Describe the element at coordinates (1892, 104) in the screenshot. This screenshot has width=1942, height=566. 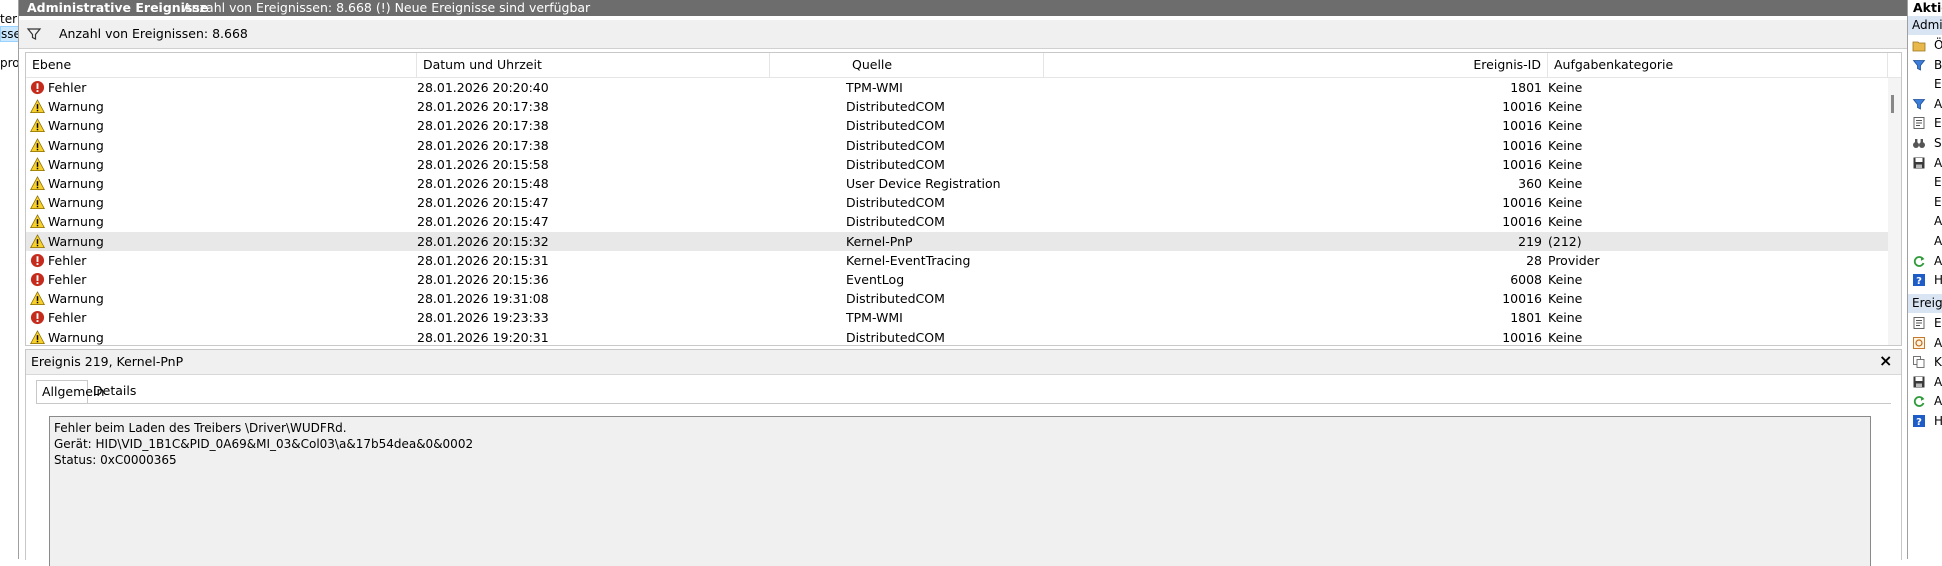
I see `scrollbar-thumb` at that location.